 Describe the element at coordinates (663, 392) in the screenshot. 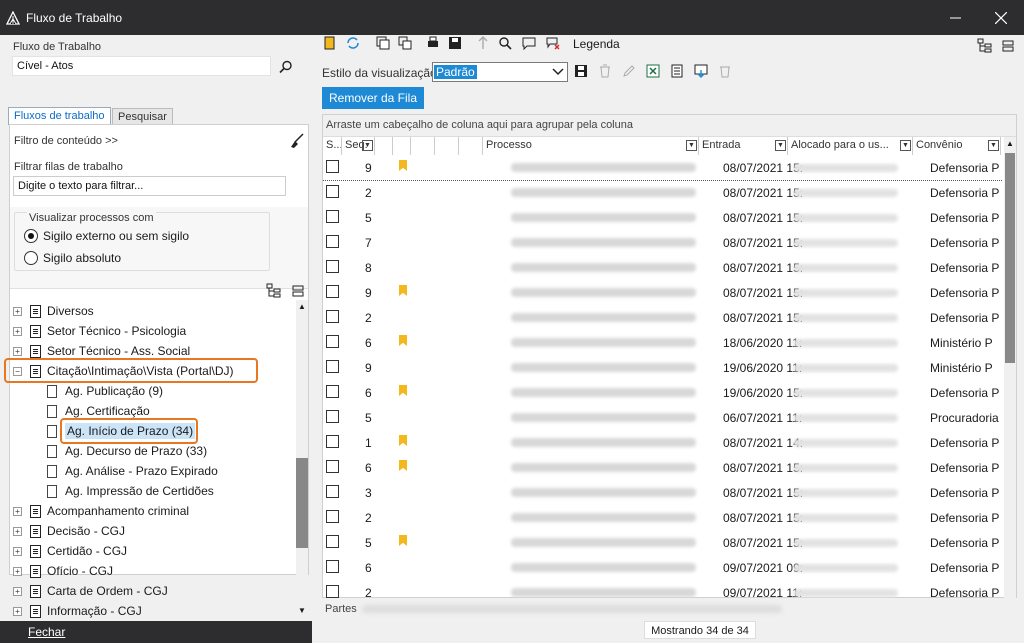

I see `table-row: 6 19/06/2020 15: Defensoria P` at that location.